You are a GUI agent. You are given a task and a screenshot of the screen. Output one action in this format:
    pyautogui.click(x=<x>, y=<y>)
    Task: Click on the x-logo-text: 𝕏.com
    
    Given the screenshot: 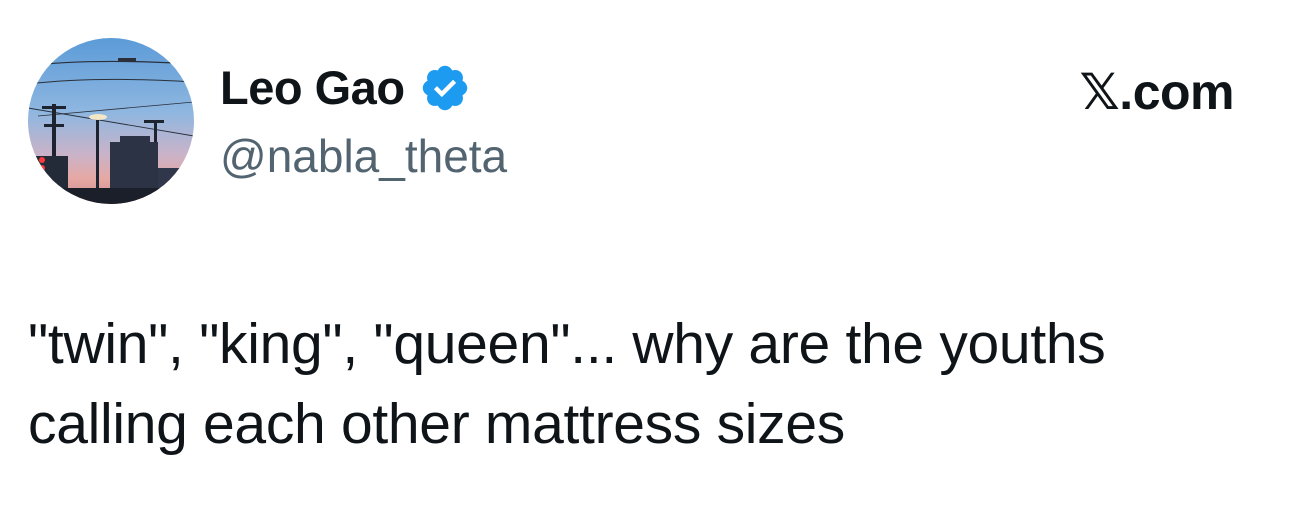 What is the action you would take?
    pyautogui.click(x=1157, y=92)
    